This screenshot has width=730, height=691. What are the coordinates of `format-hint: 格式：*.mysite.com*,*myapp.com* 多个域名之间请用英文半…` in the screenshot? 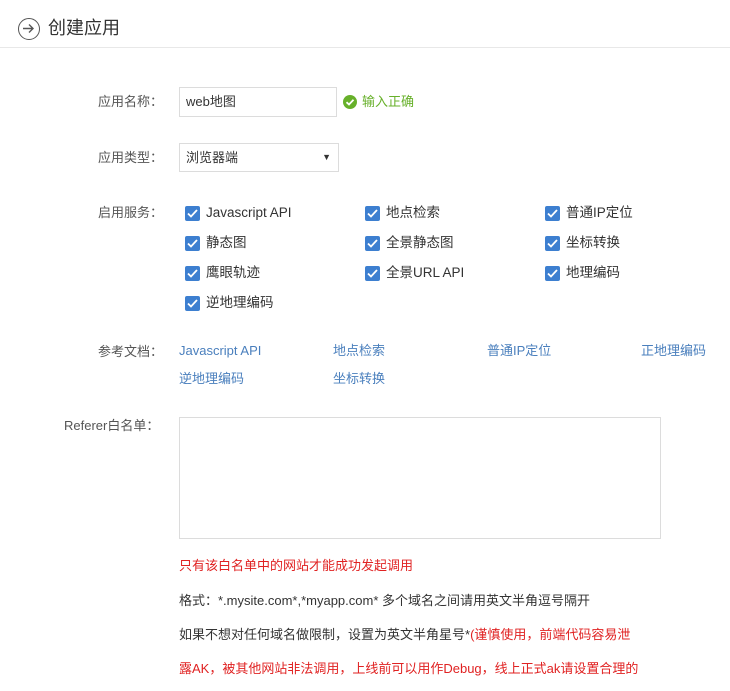 It's located at (384, 600).